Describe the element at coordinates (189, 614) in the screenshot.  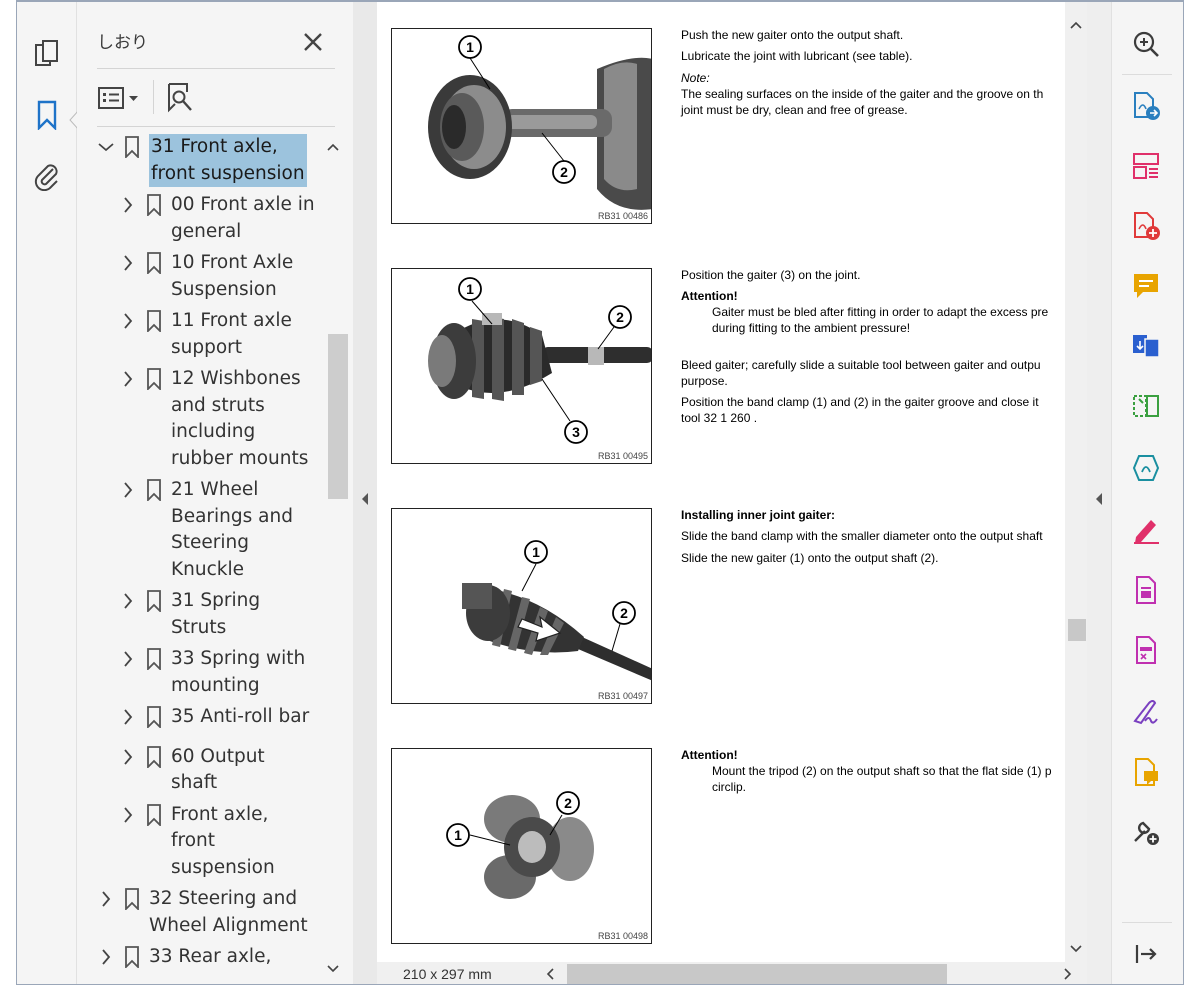
I see `bookmark-item: 31 Spring Struts` at that location.